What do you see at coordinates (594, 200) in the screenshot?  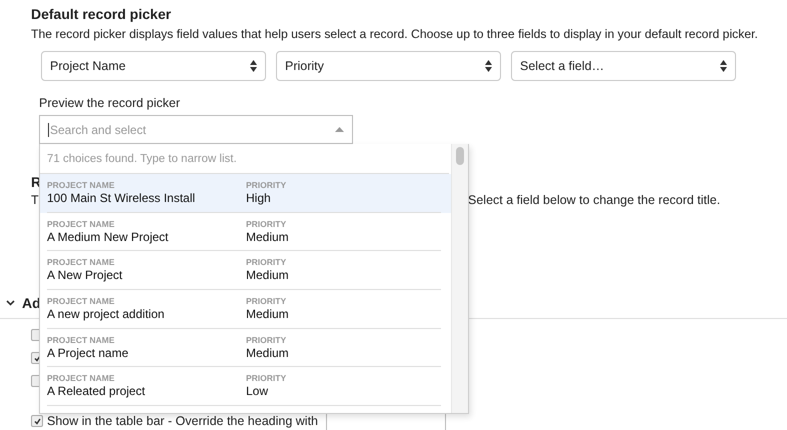 I see `section-description: Select a field below to change the record title.` at bounding box center [594, 200].